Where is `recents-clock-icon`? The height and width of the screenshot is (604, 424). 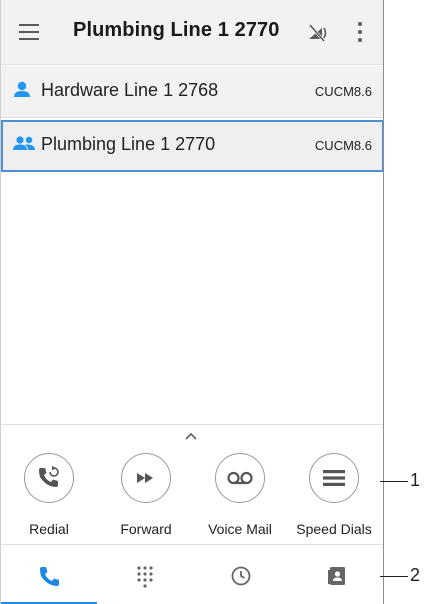 recents-clock-icon is located at coordinates (241, 576).